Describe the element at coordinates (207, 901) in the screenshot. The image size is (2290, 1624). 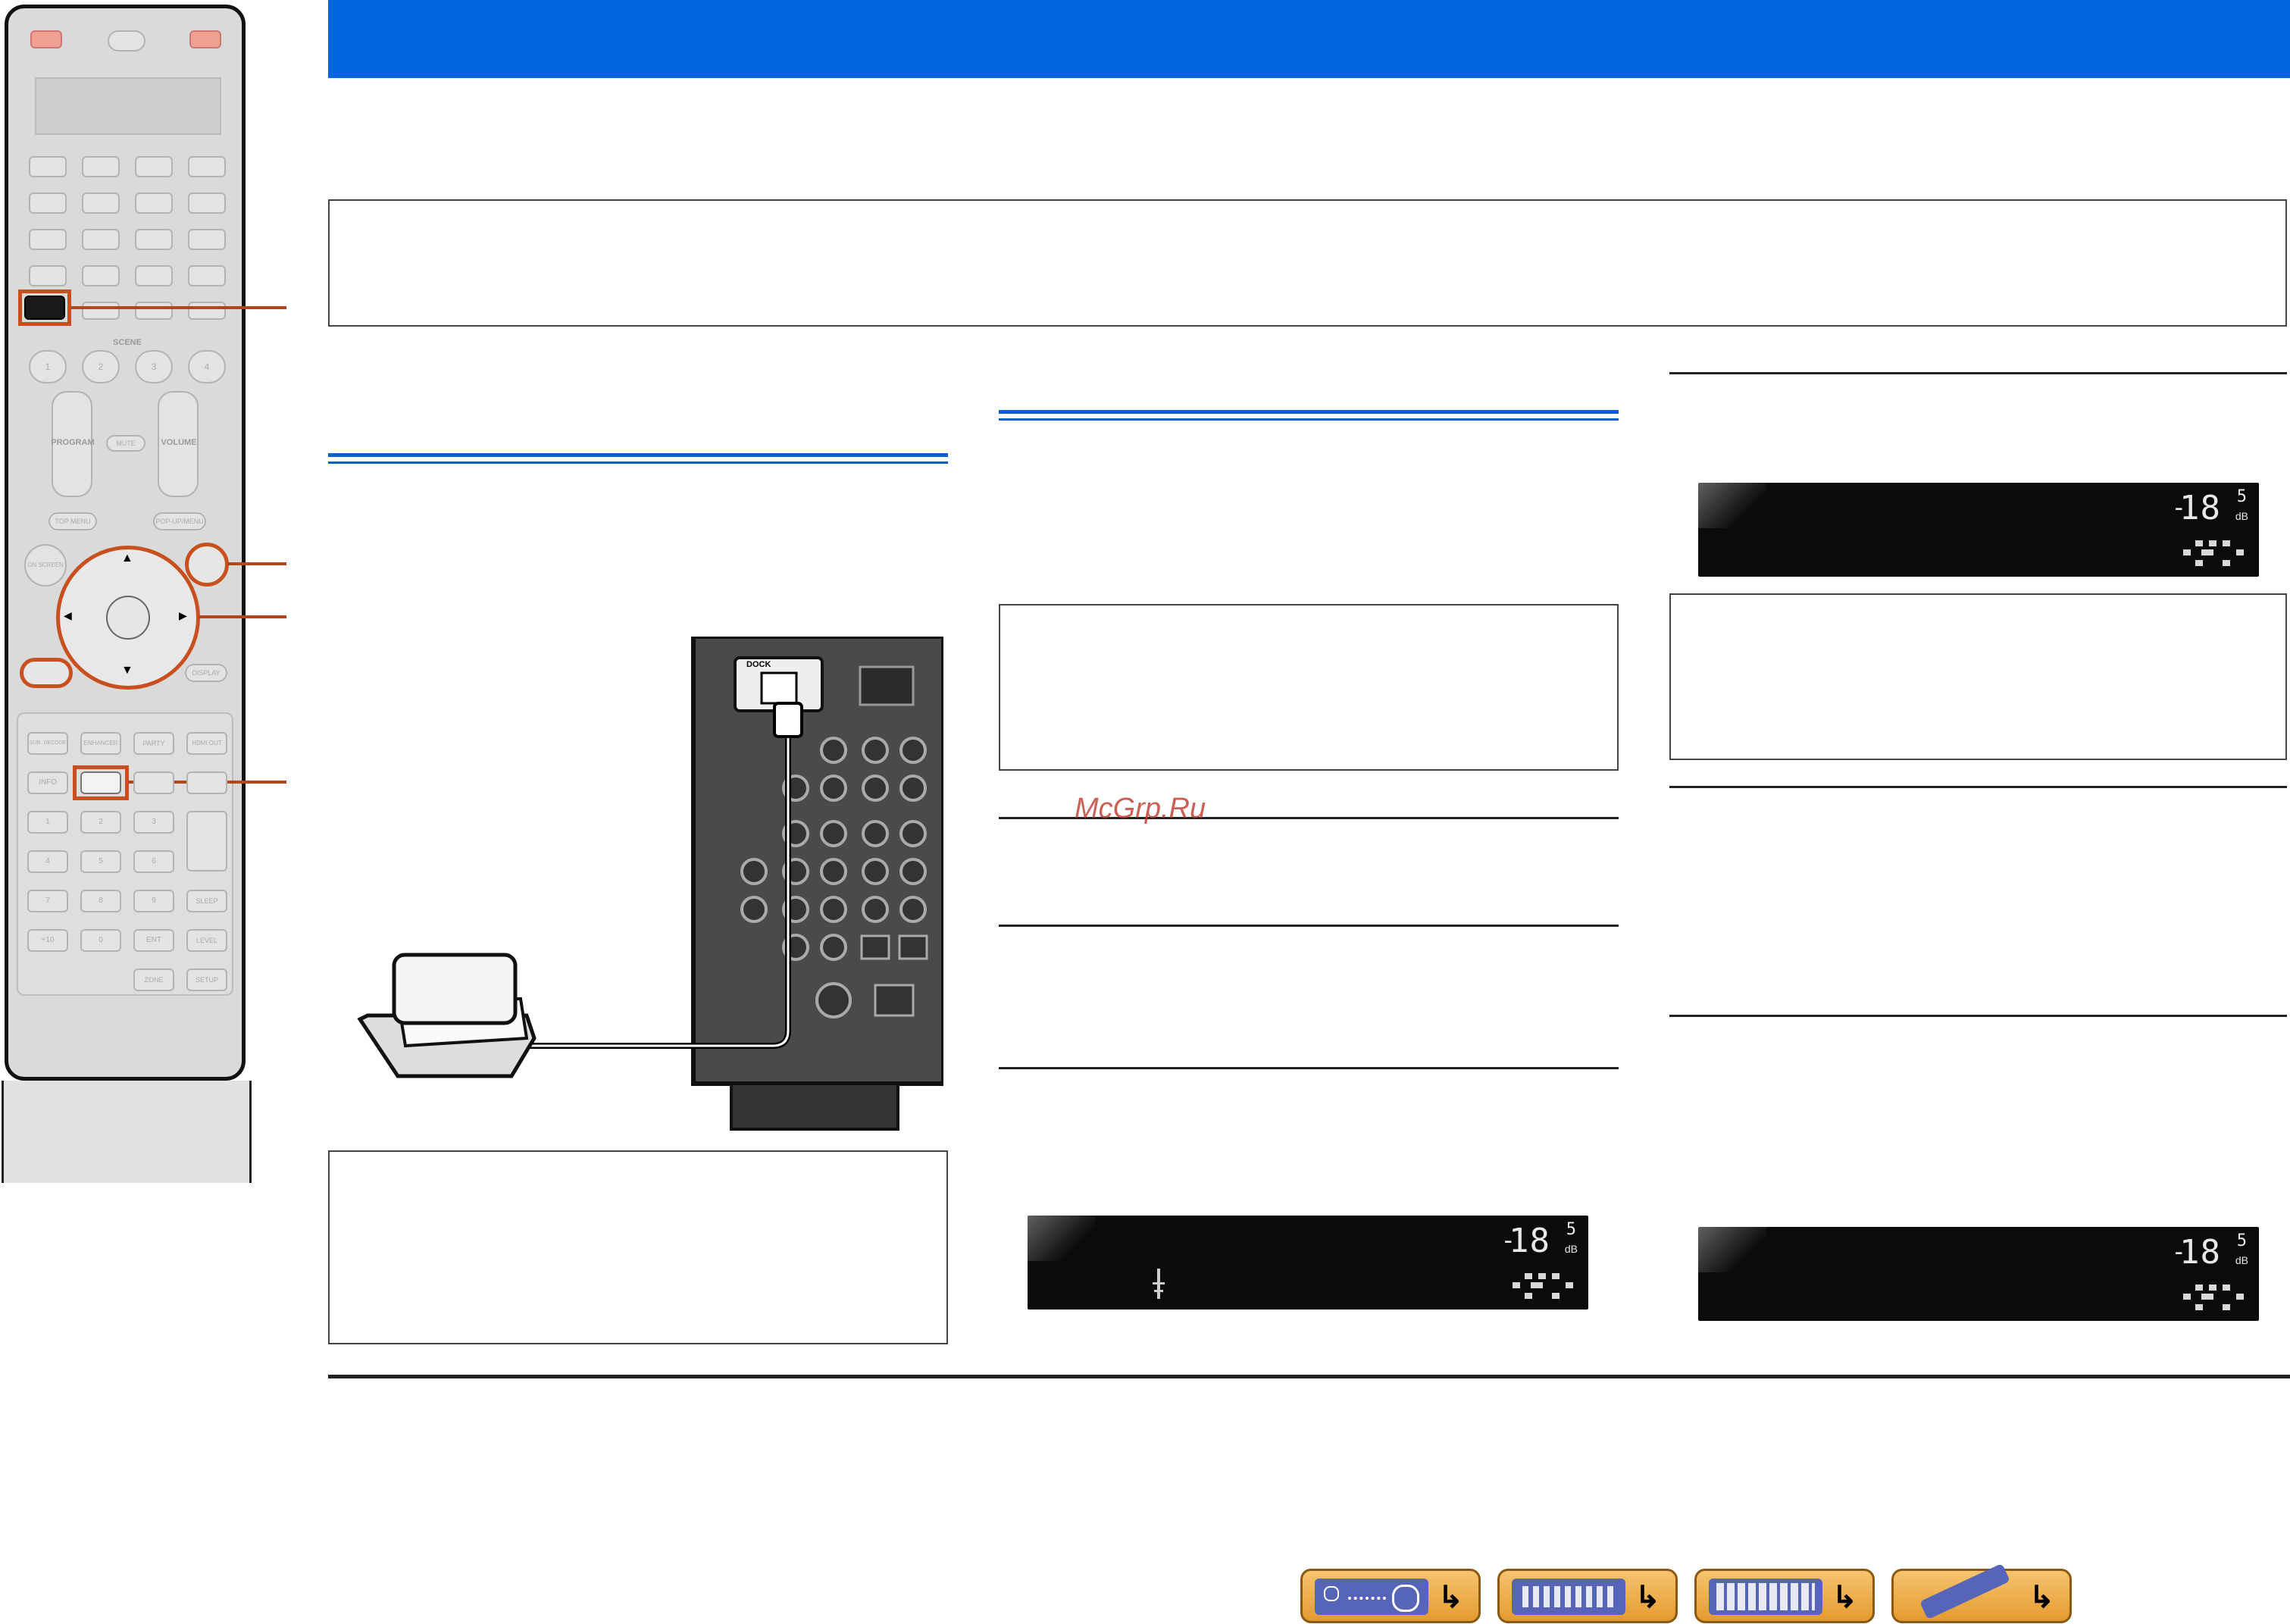
I see `sleep-button: SLEEP` at that location.